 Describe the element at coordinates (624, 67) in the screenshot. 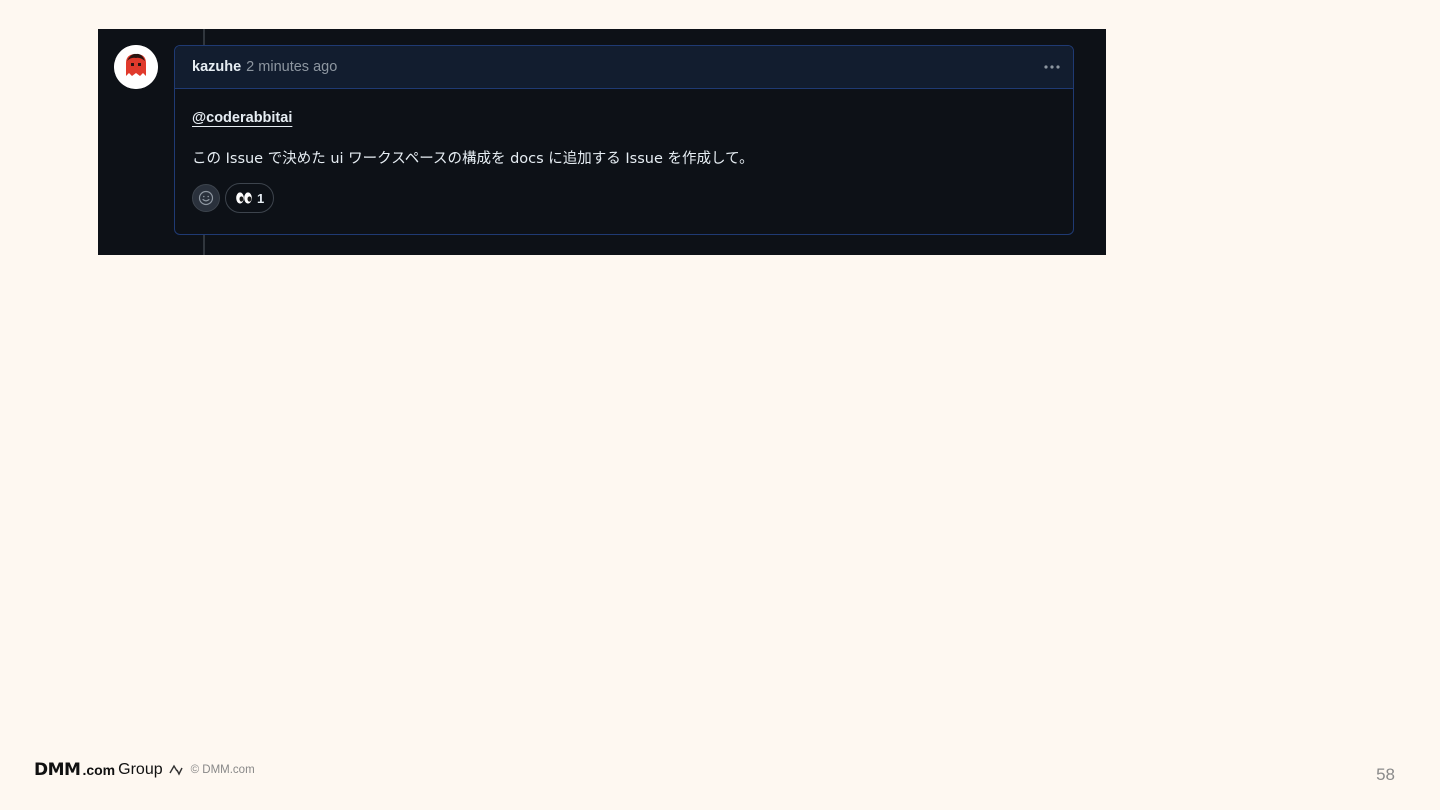

I see `comment-header: kazuhe 2 minutes ago` at that location.